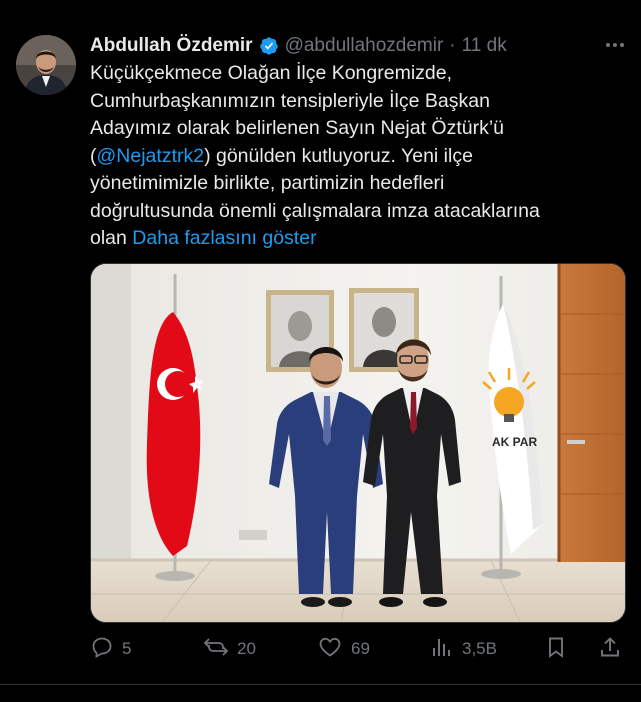 This screenshot has height=702, width=641. Describe the element at coordinates (171, 46) in the screenshot. I see `author-name: Abdullah Özdemir` at that location.